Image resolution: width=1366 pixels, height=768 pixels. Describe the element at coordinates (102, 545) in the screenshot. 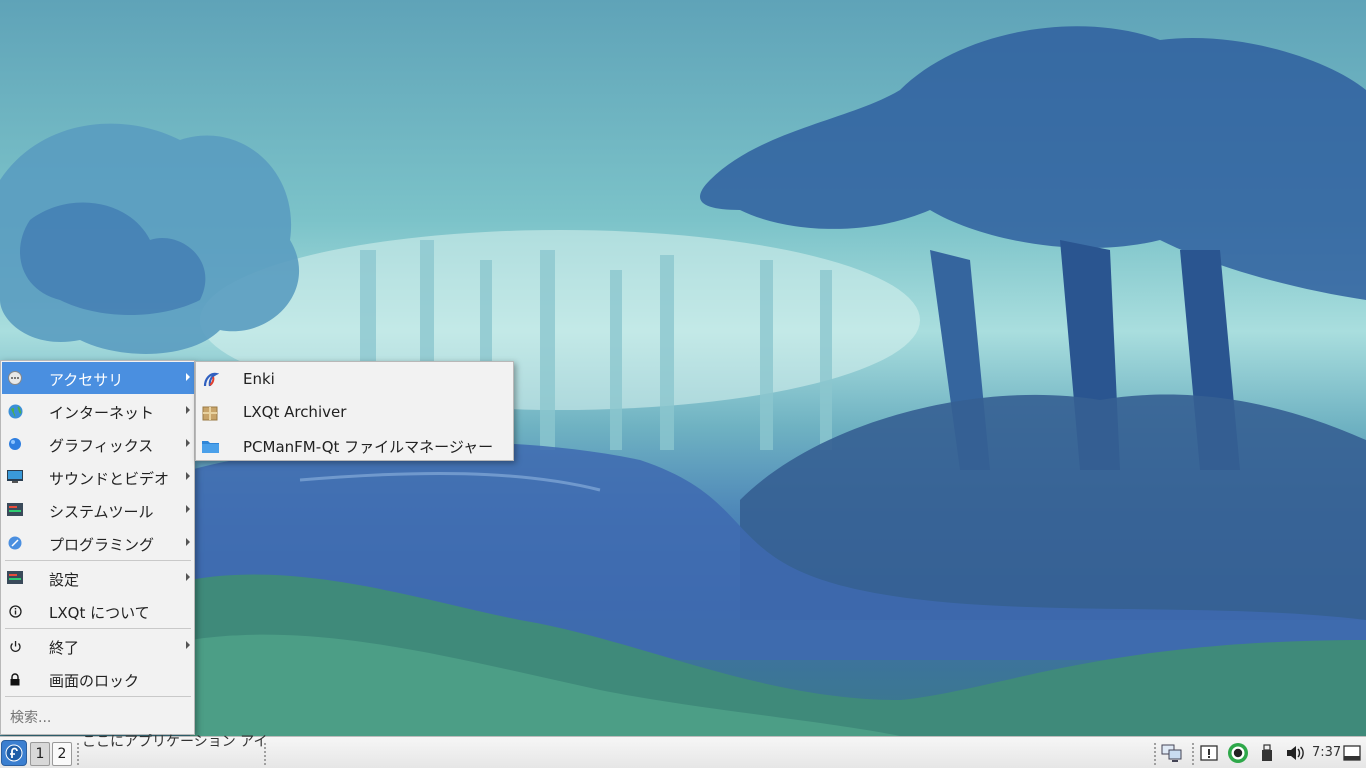

I see `menu-item-label: プログラミング` at that location.